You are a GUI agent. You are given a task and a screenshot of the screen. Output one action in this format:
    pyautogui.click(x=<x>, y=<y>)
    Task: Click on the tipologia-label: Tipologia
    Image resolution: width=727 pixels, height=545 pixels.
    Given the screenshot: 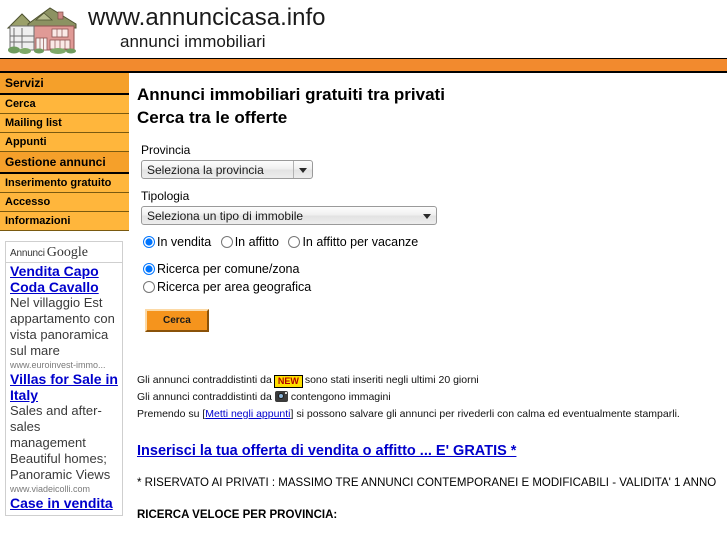 What is the action you would take?
    pyautogui.click(x=165, y=196)
    